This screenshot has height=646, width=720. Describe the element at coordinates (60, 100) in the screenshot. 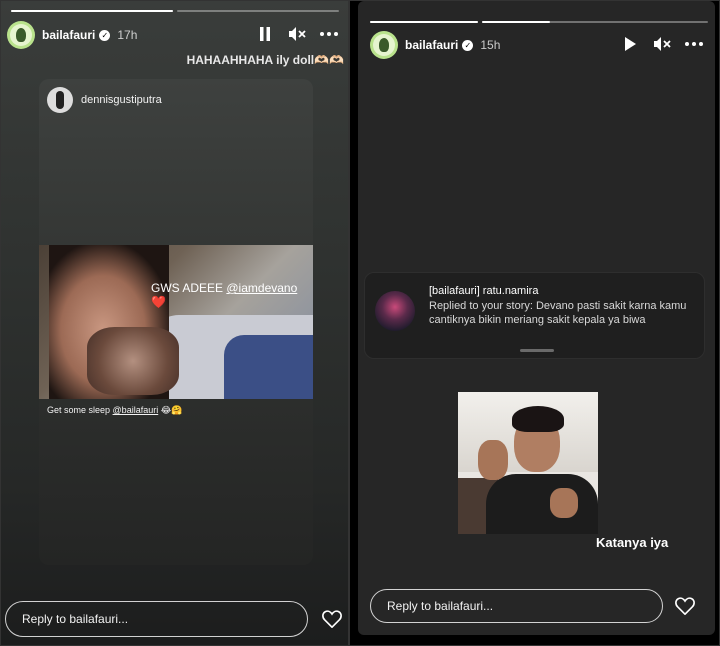

I see `shared-post-avatar` at that location.